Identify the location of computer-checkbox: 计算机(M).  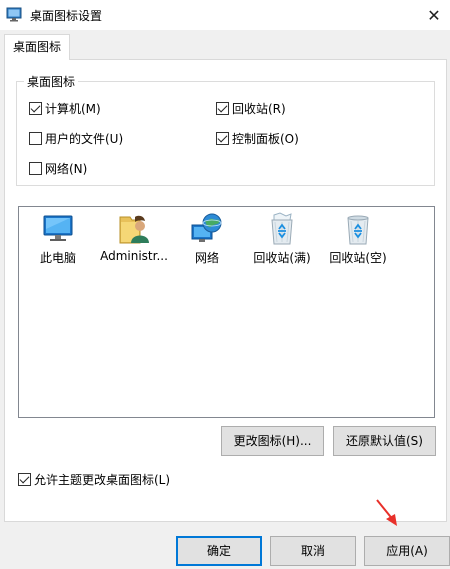
(65, 108).